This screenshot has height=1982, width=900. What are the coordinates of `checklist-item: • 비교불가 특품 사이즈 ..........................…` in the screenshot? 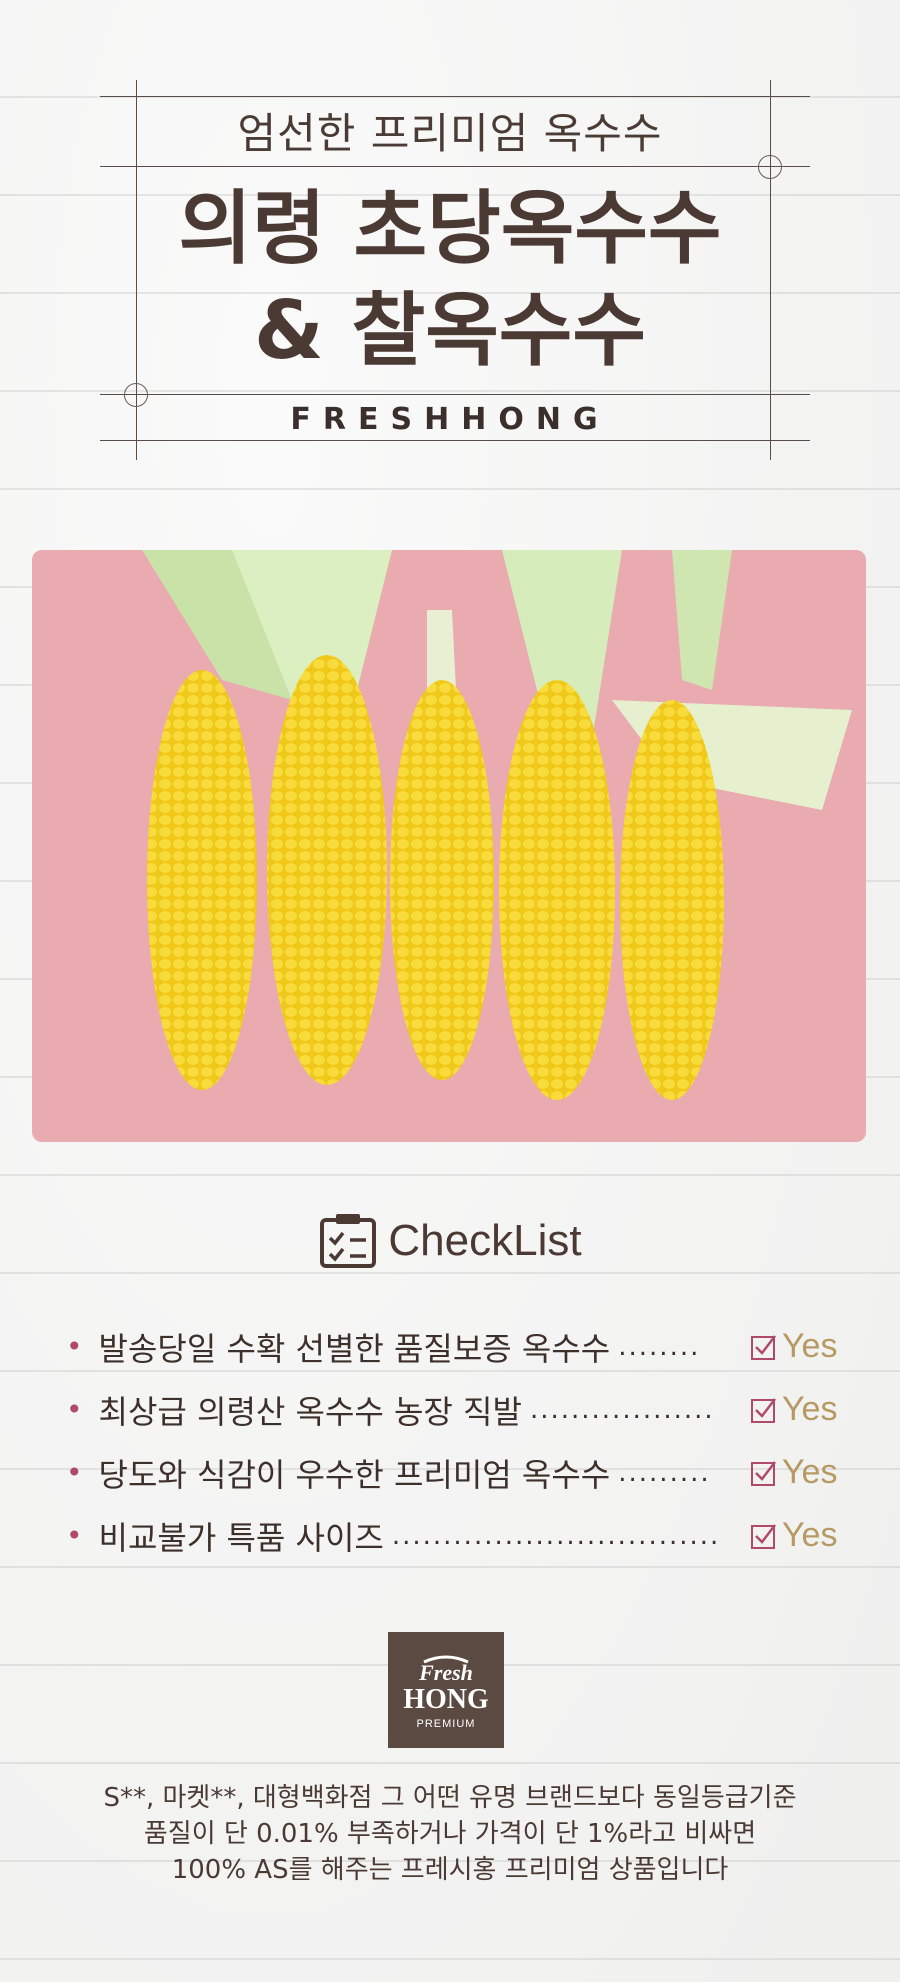 It's located at (456, 1535).